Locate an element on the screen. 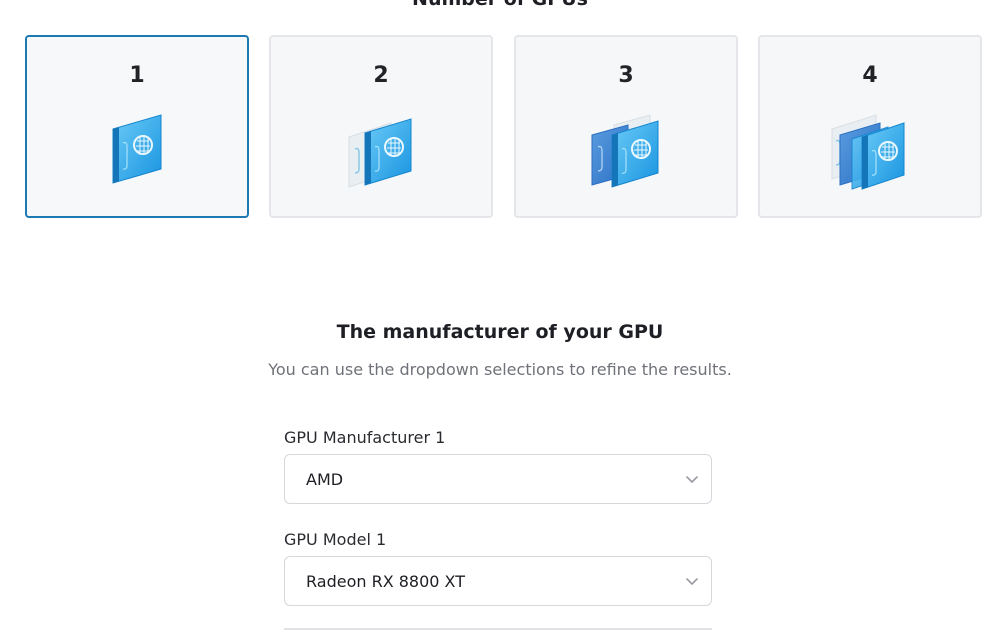  gpu-model-value: Radeon RX 8800 XT is located at coordinates (386, 581).